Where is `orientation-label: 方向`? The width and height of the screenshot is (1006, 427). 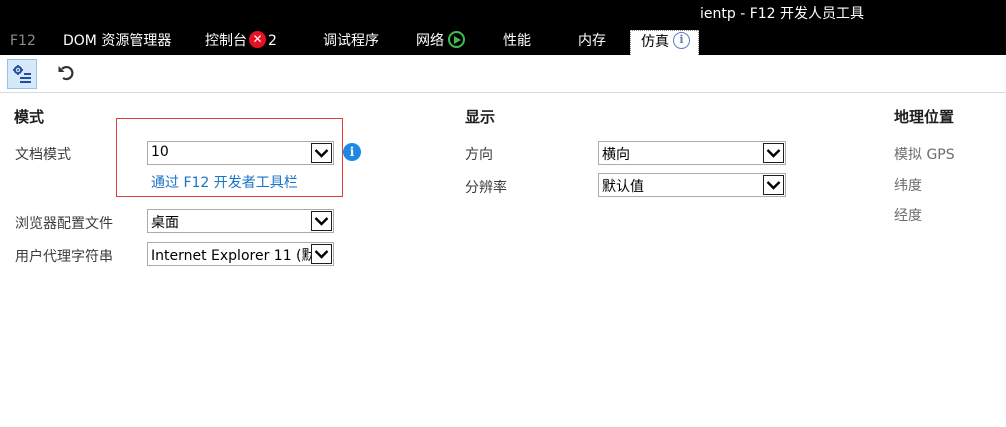
orientation-label: 方向 is located at coordinates (479, 155).